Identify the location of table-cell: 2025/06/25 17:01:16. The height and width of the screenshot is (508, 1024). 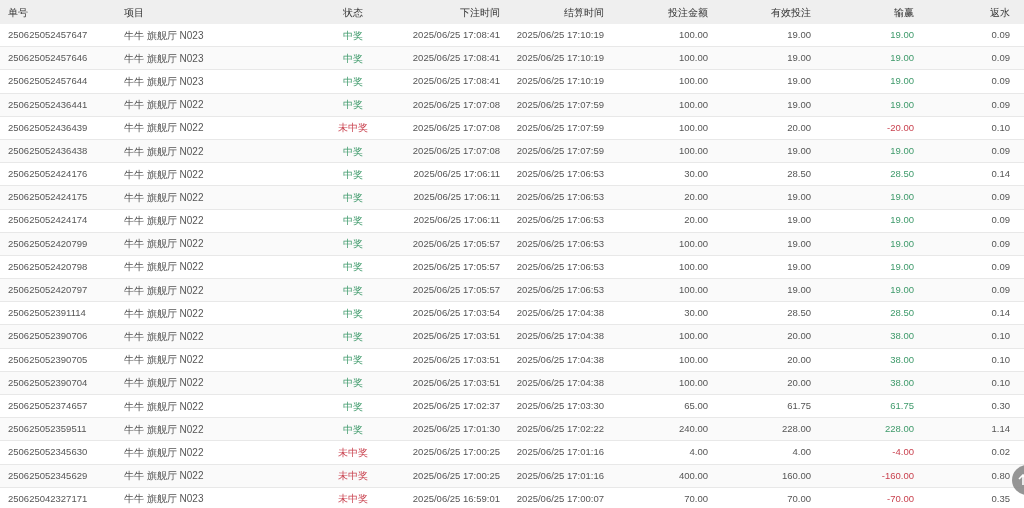
(560, 452).